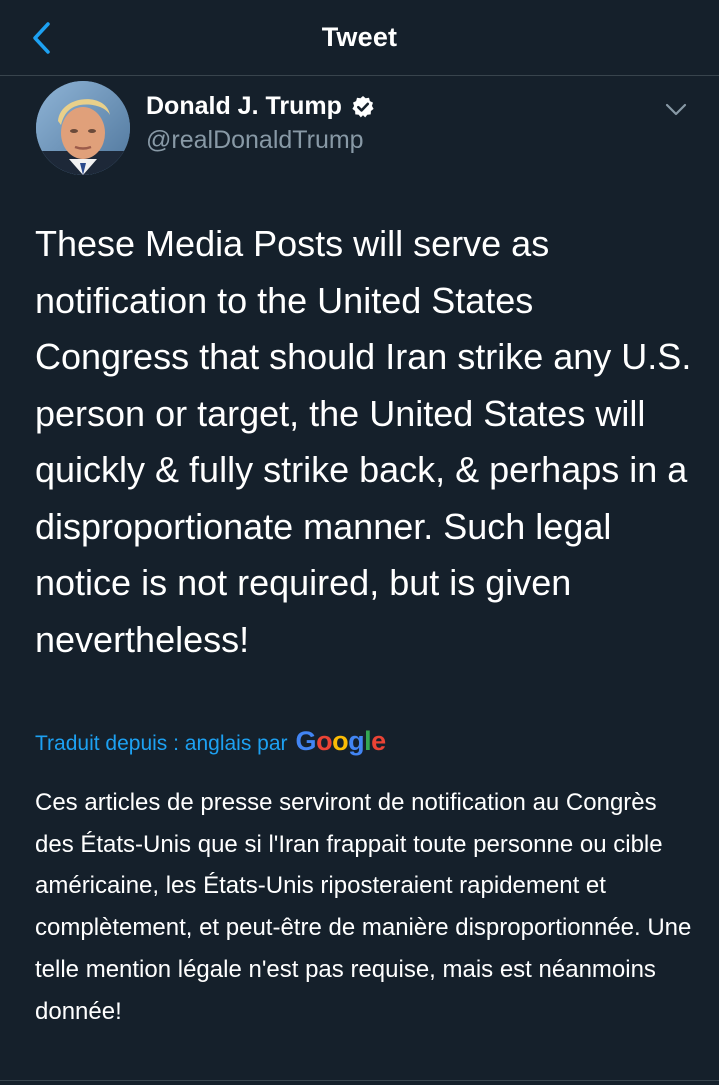  I want to click on handle: @realDonaldTrump, so click(260, 140).